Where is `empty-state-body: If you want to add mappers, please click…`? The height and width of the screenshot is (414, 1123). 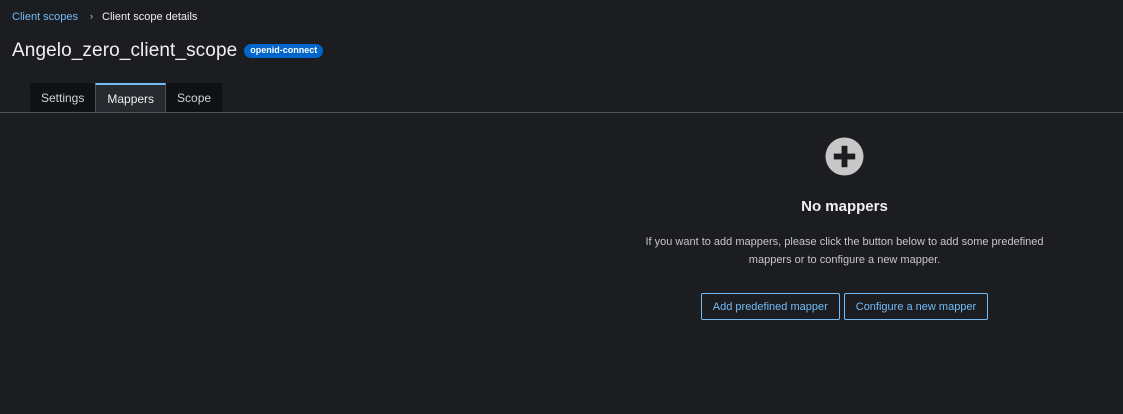 empty-state-body: If you want to add mappers, please click… is located at coordinates (844, 251).